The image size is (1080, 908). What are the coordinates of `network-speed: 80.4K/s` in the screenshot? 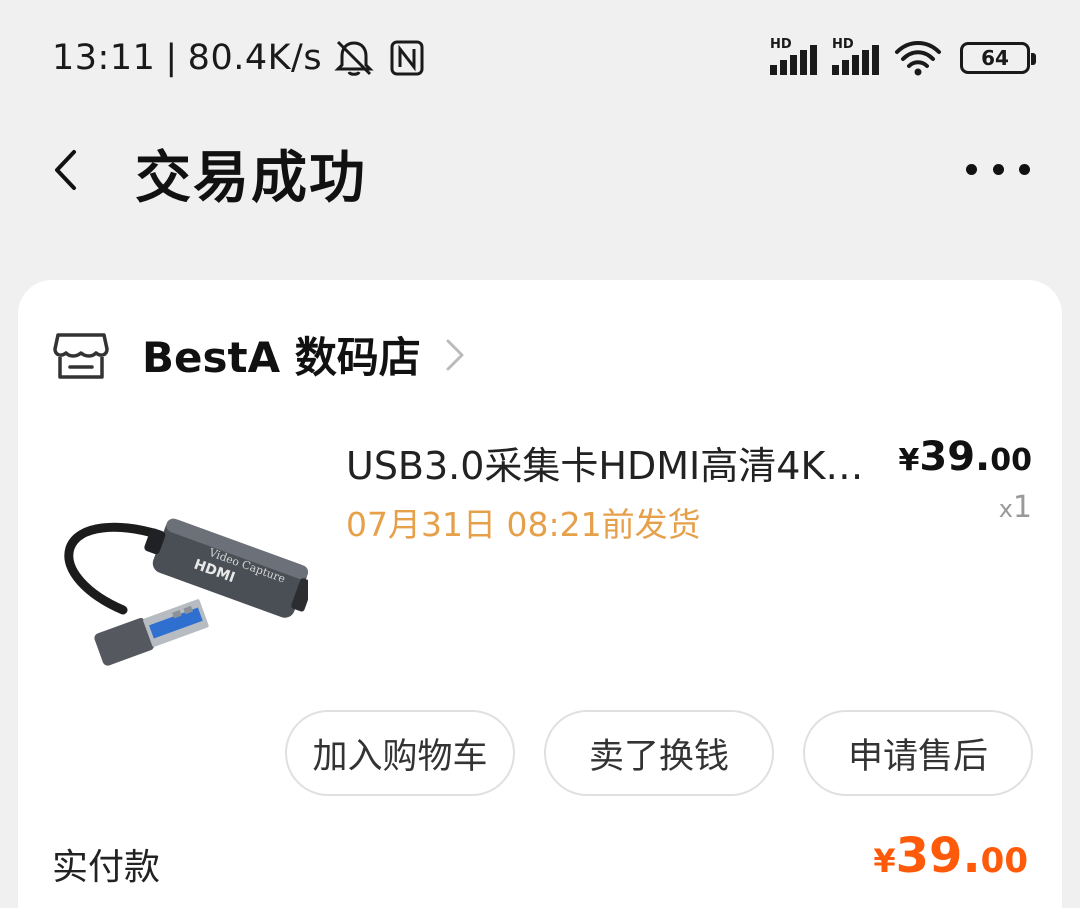 It's located at (255, 57).